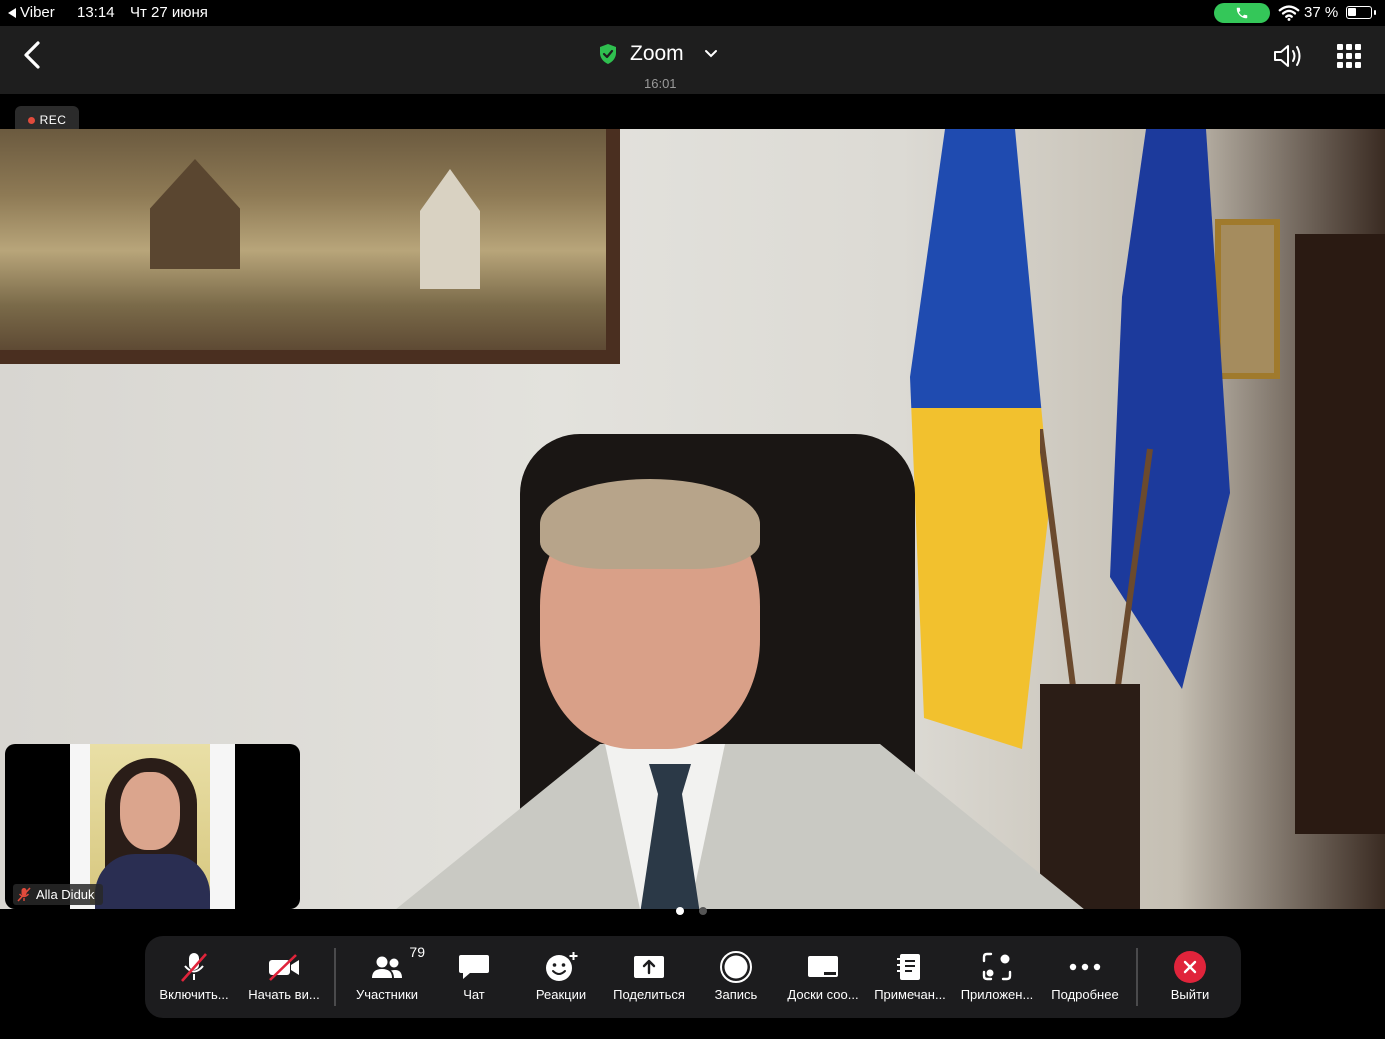 Image resolution: width=1385 pixels, height=1039 pixels. I want to click on share-button: Поделиться, so click(649, 977).